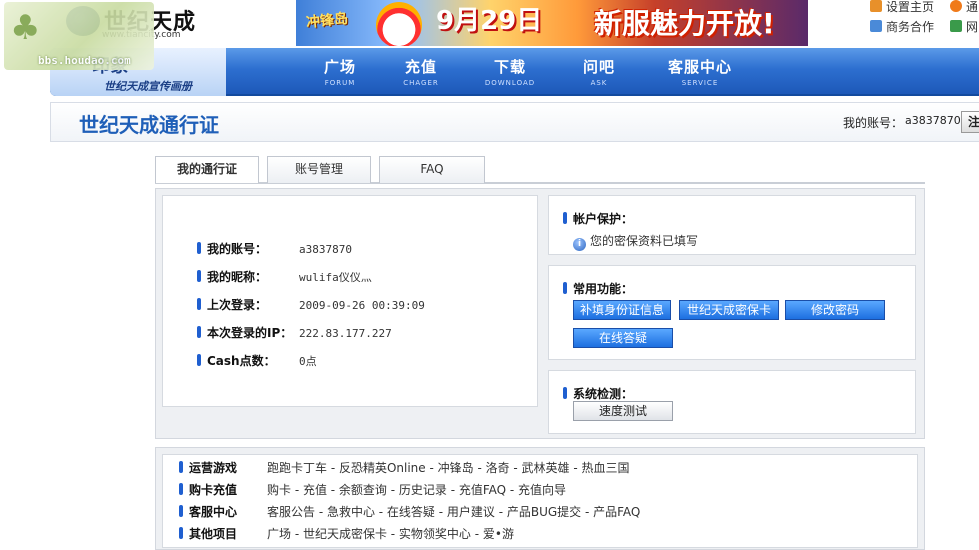 This screenshot has height=550, width=979. Describe the element at coordinates (700, 71) in the screenshot. I see `nav-service: 客服中心 SERVICE` at that location.